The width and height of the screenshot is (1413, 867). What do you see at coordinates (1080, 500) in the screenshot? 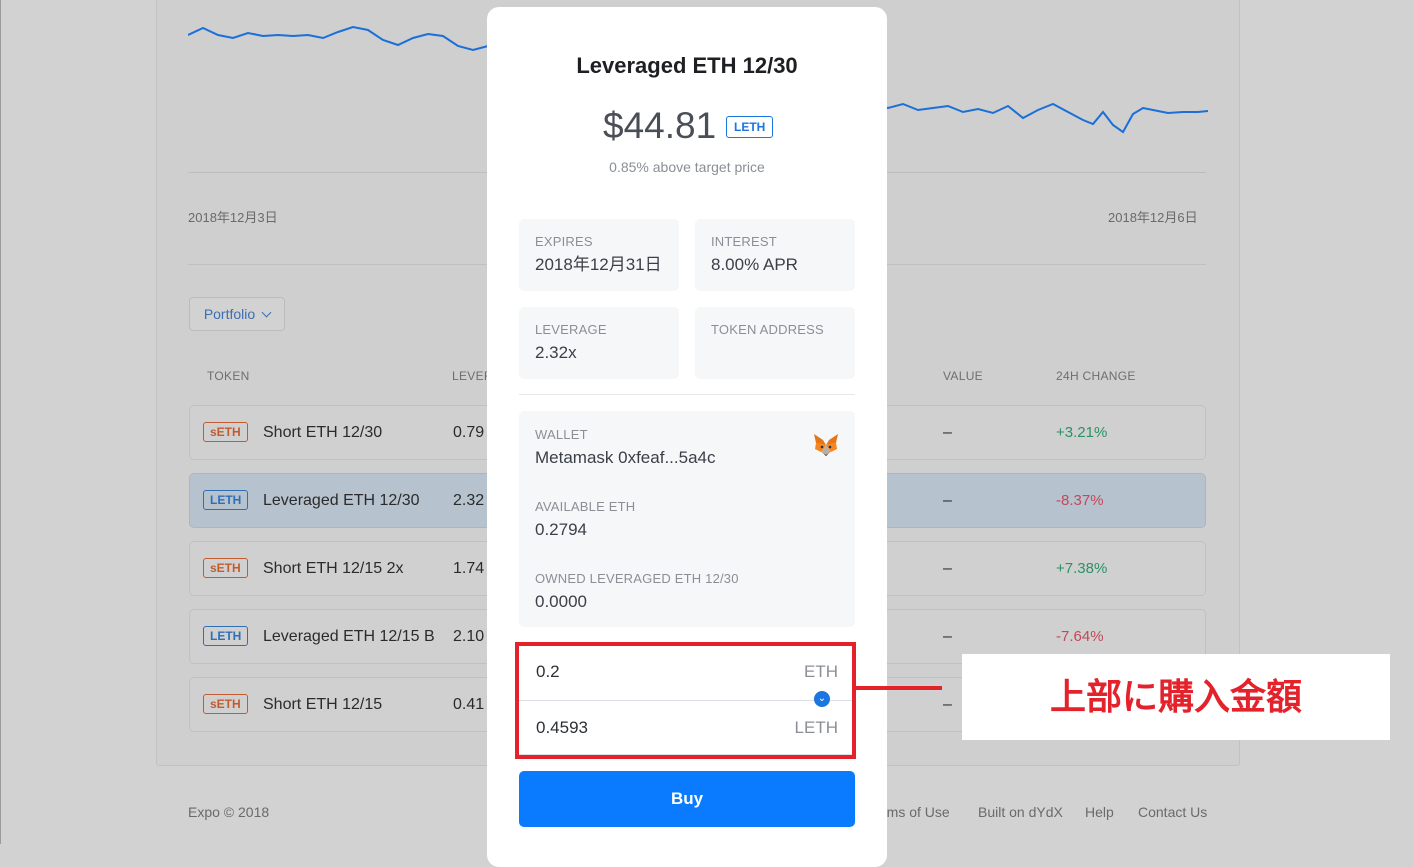
I see `token-change: -8.37%` at bounding box center [1080, 500].